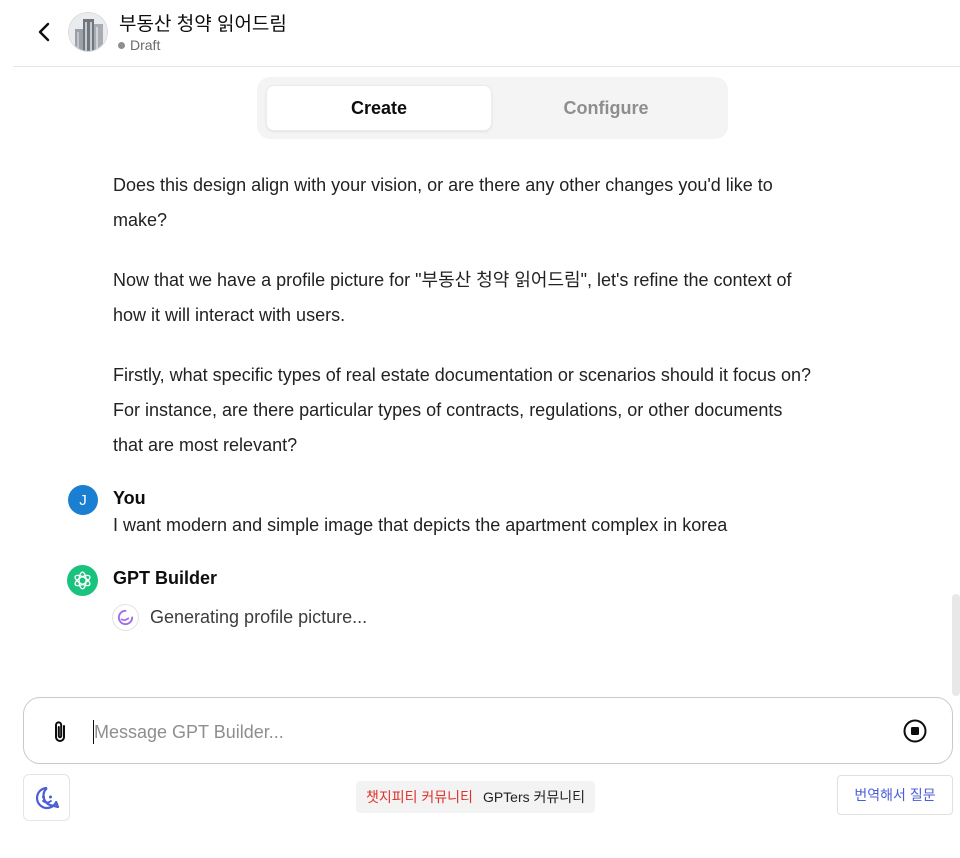 The image size is (960, 858). I want to click on tab-create: Create, so click(379, 108).